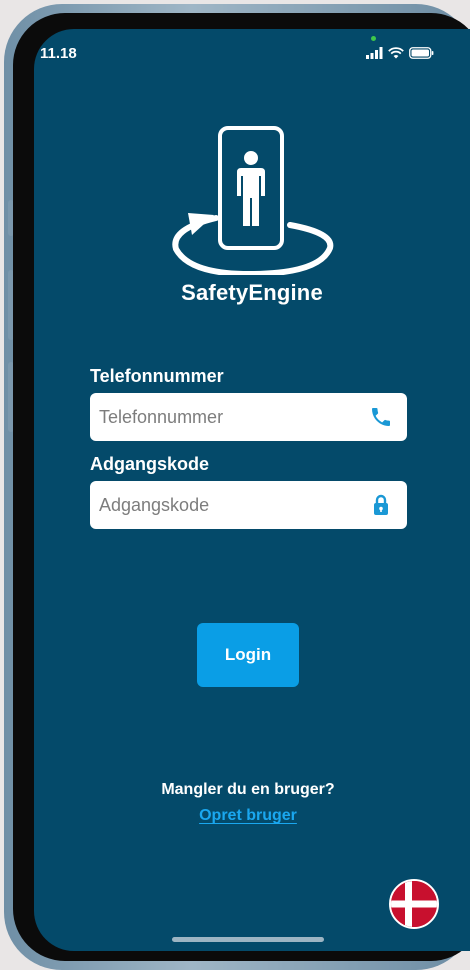 The width and height of the screenshot is (470, 970). Describe the element at coordinates (150, 464) in the screenshot. I see `password-label: Adgangskode` at that location.